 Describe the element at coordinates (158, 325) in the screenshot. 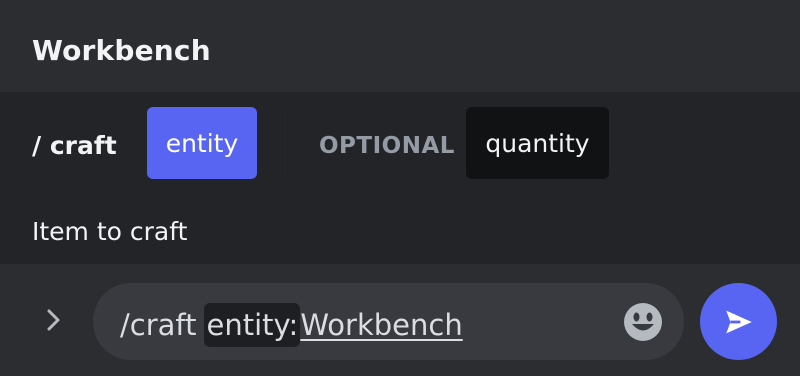

I see `command-prefix: /craft` at that location.